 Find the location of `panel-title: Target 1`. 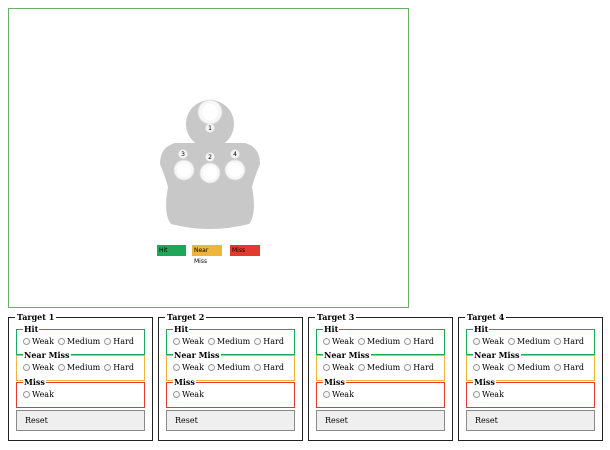

panel-title: Target 1 is located at coordinates (36, 317).